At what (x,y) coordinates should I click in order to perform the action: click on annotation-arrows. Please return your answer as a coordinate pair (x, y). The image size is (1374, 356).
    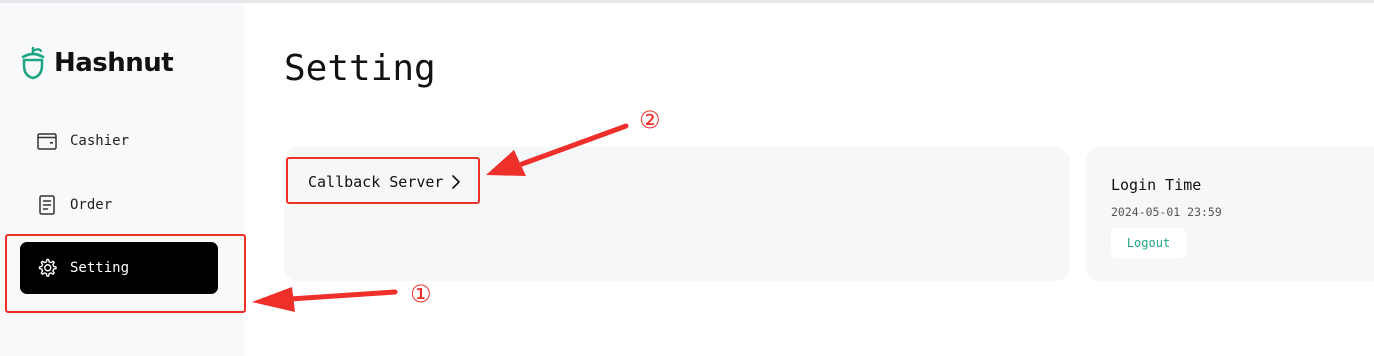
    Looking at the image, I should click on (440, 217).